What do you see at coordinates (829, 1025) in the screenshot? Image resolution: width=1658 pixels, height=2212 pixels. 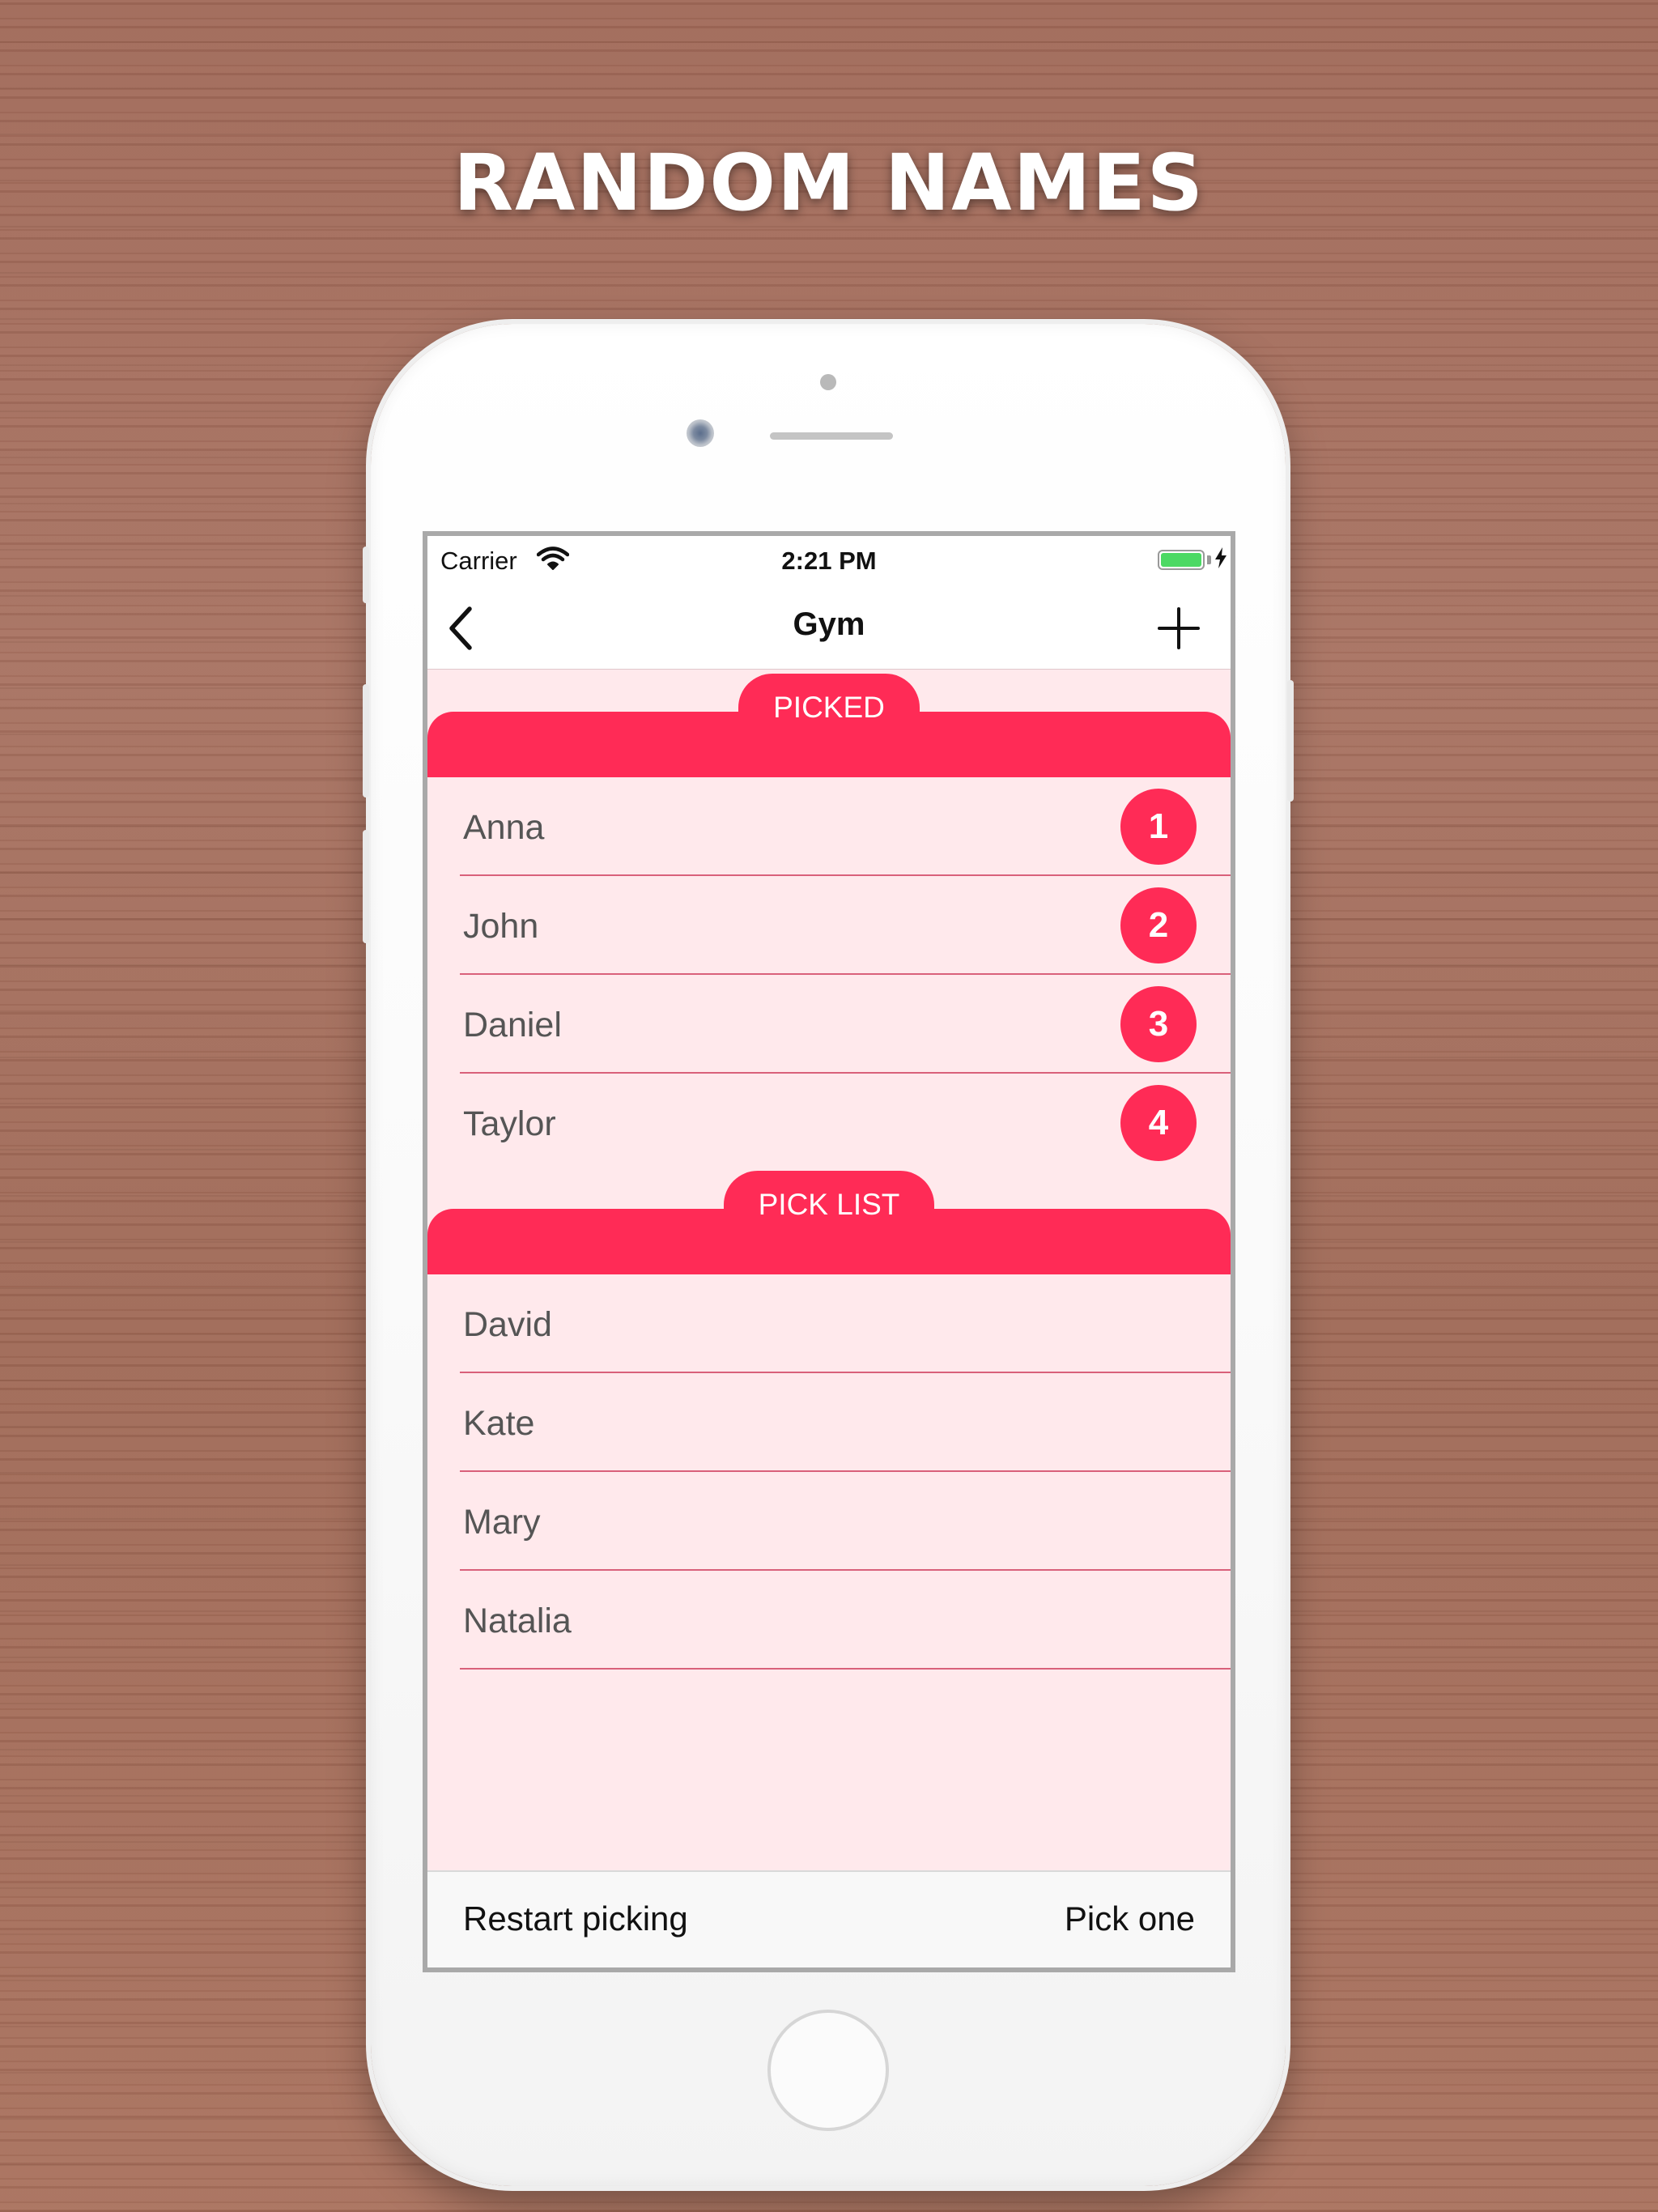 I see `picked-row: Daniel 3` at bounding box center [829, 1025].